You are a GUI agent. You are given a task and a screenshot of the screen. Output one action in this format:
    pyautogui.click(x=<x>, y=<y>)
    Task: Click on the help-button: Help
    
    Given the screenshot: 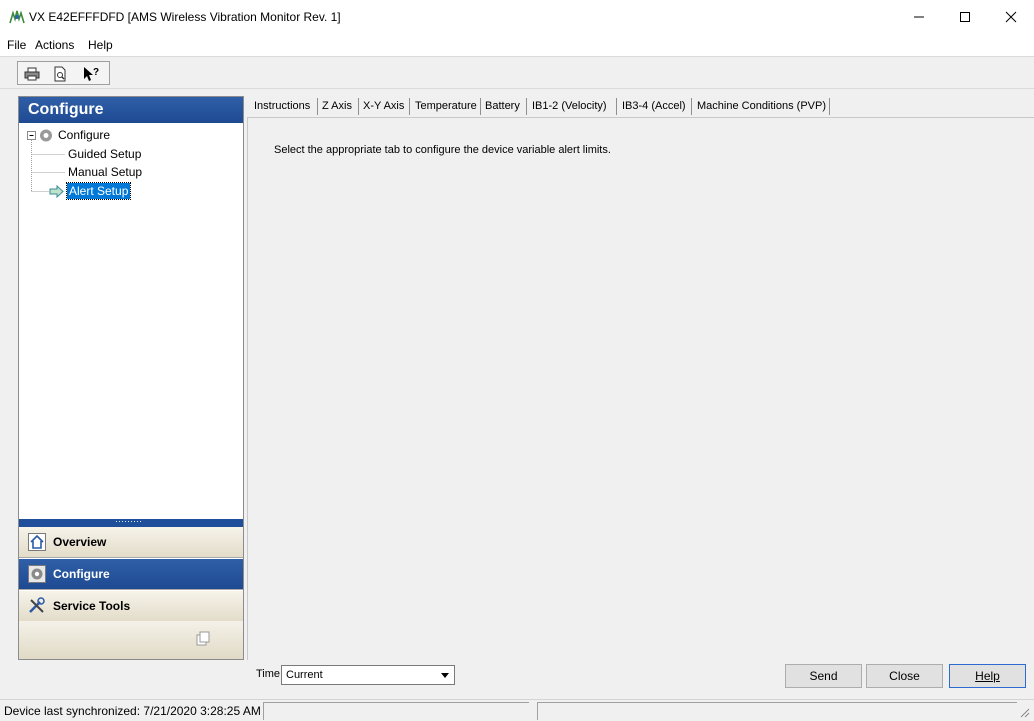 What is the action you would take?
    pyautogui.click(x=987, y=676)
    